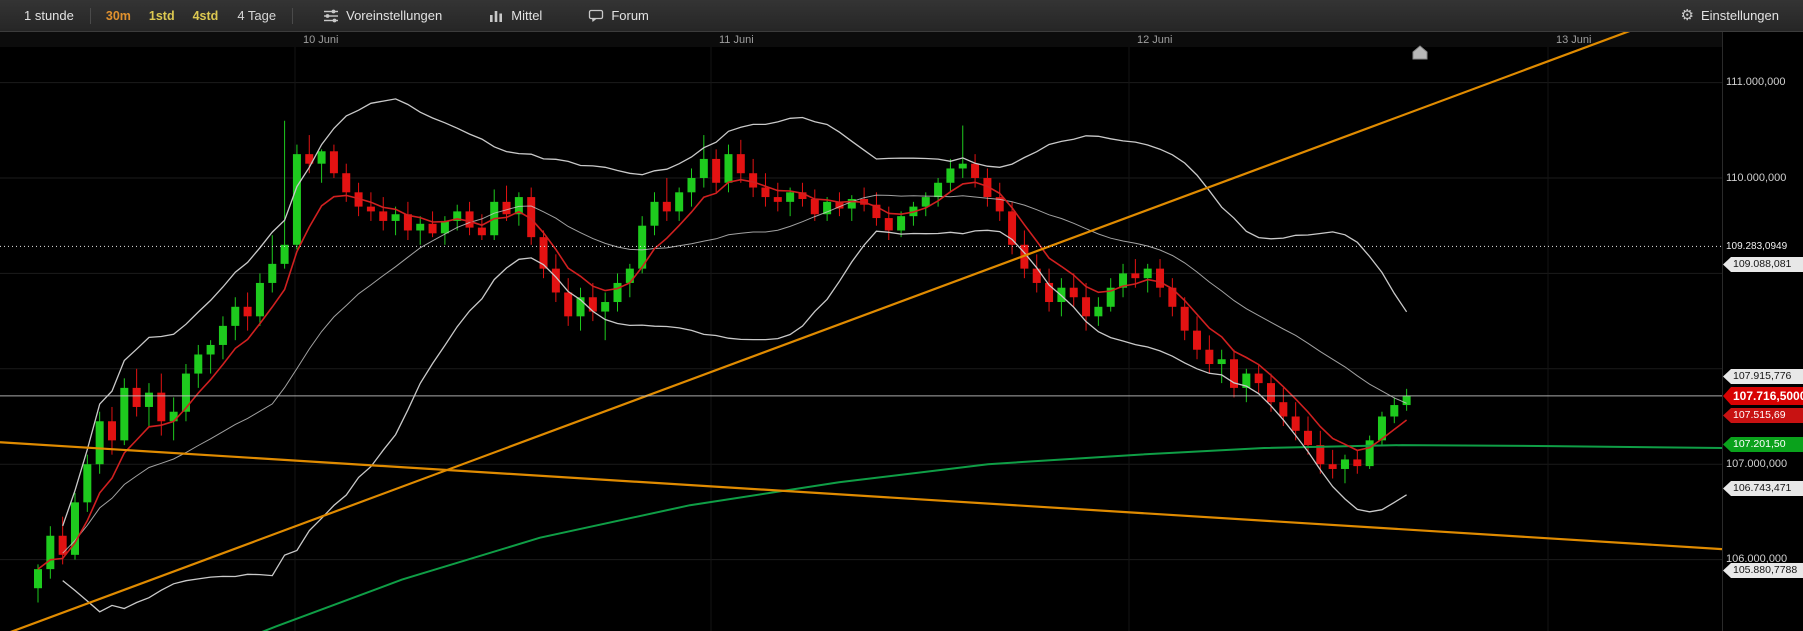  I want to click on date-label: 10 Juni, so click(320, 40).